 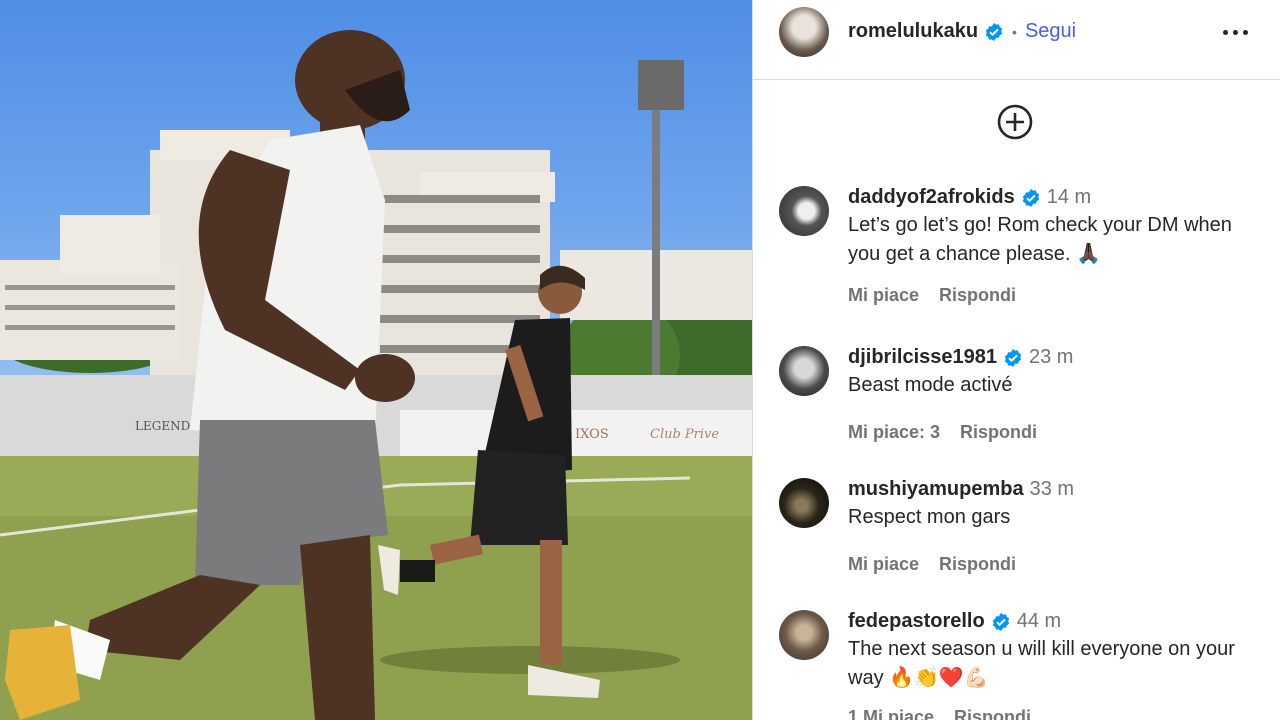 What do you see at coordinates (1050, 31) in the screenshot?
I see `follow-button: Segui` at bounding box center [1050, 31].